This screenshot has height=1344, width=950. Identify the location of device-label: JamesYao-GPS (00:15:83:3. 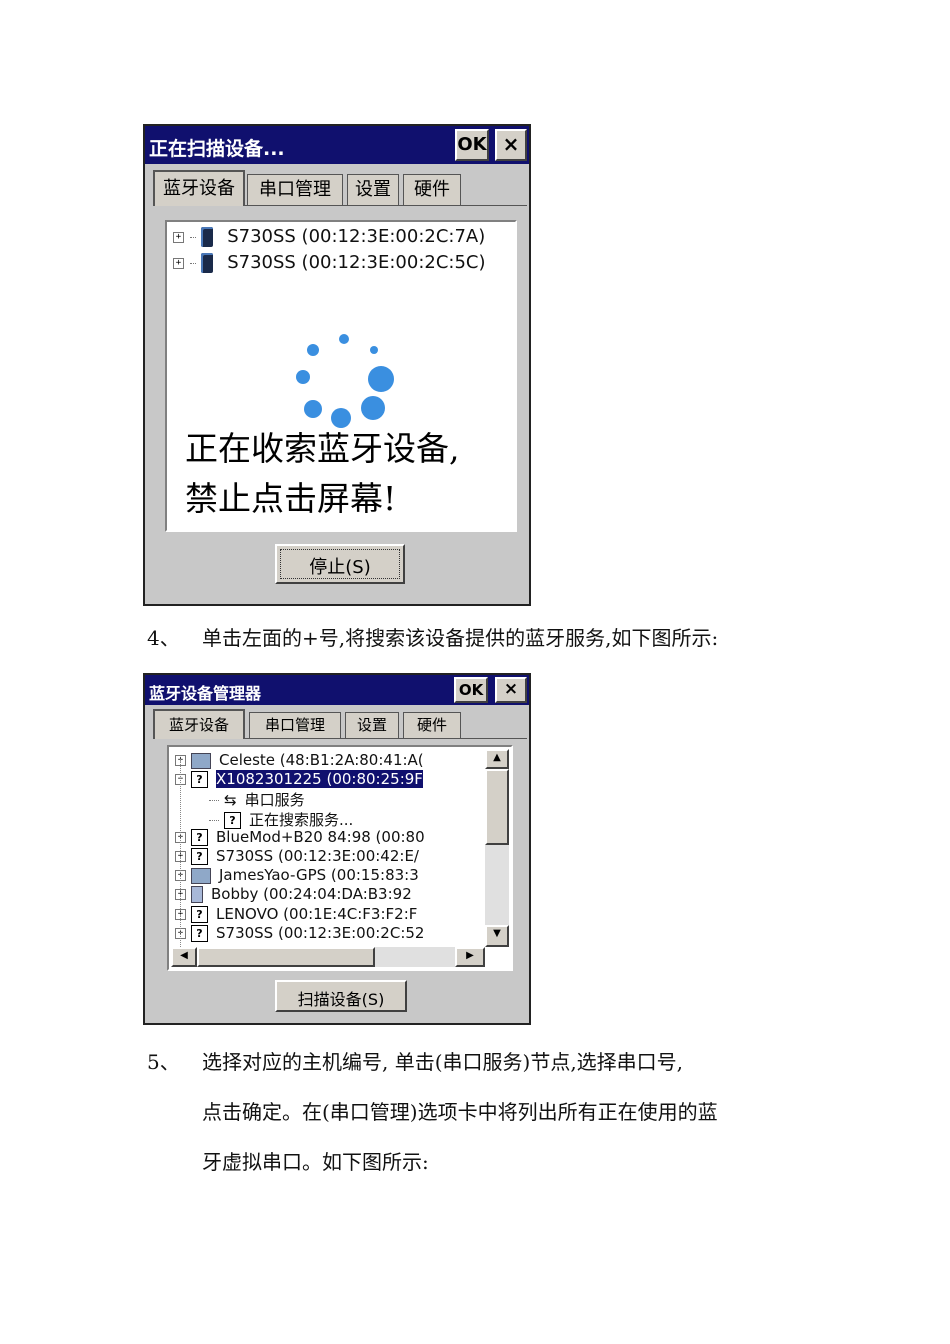
(319, 875).